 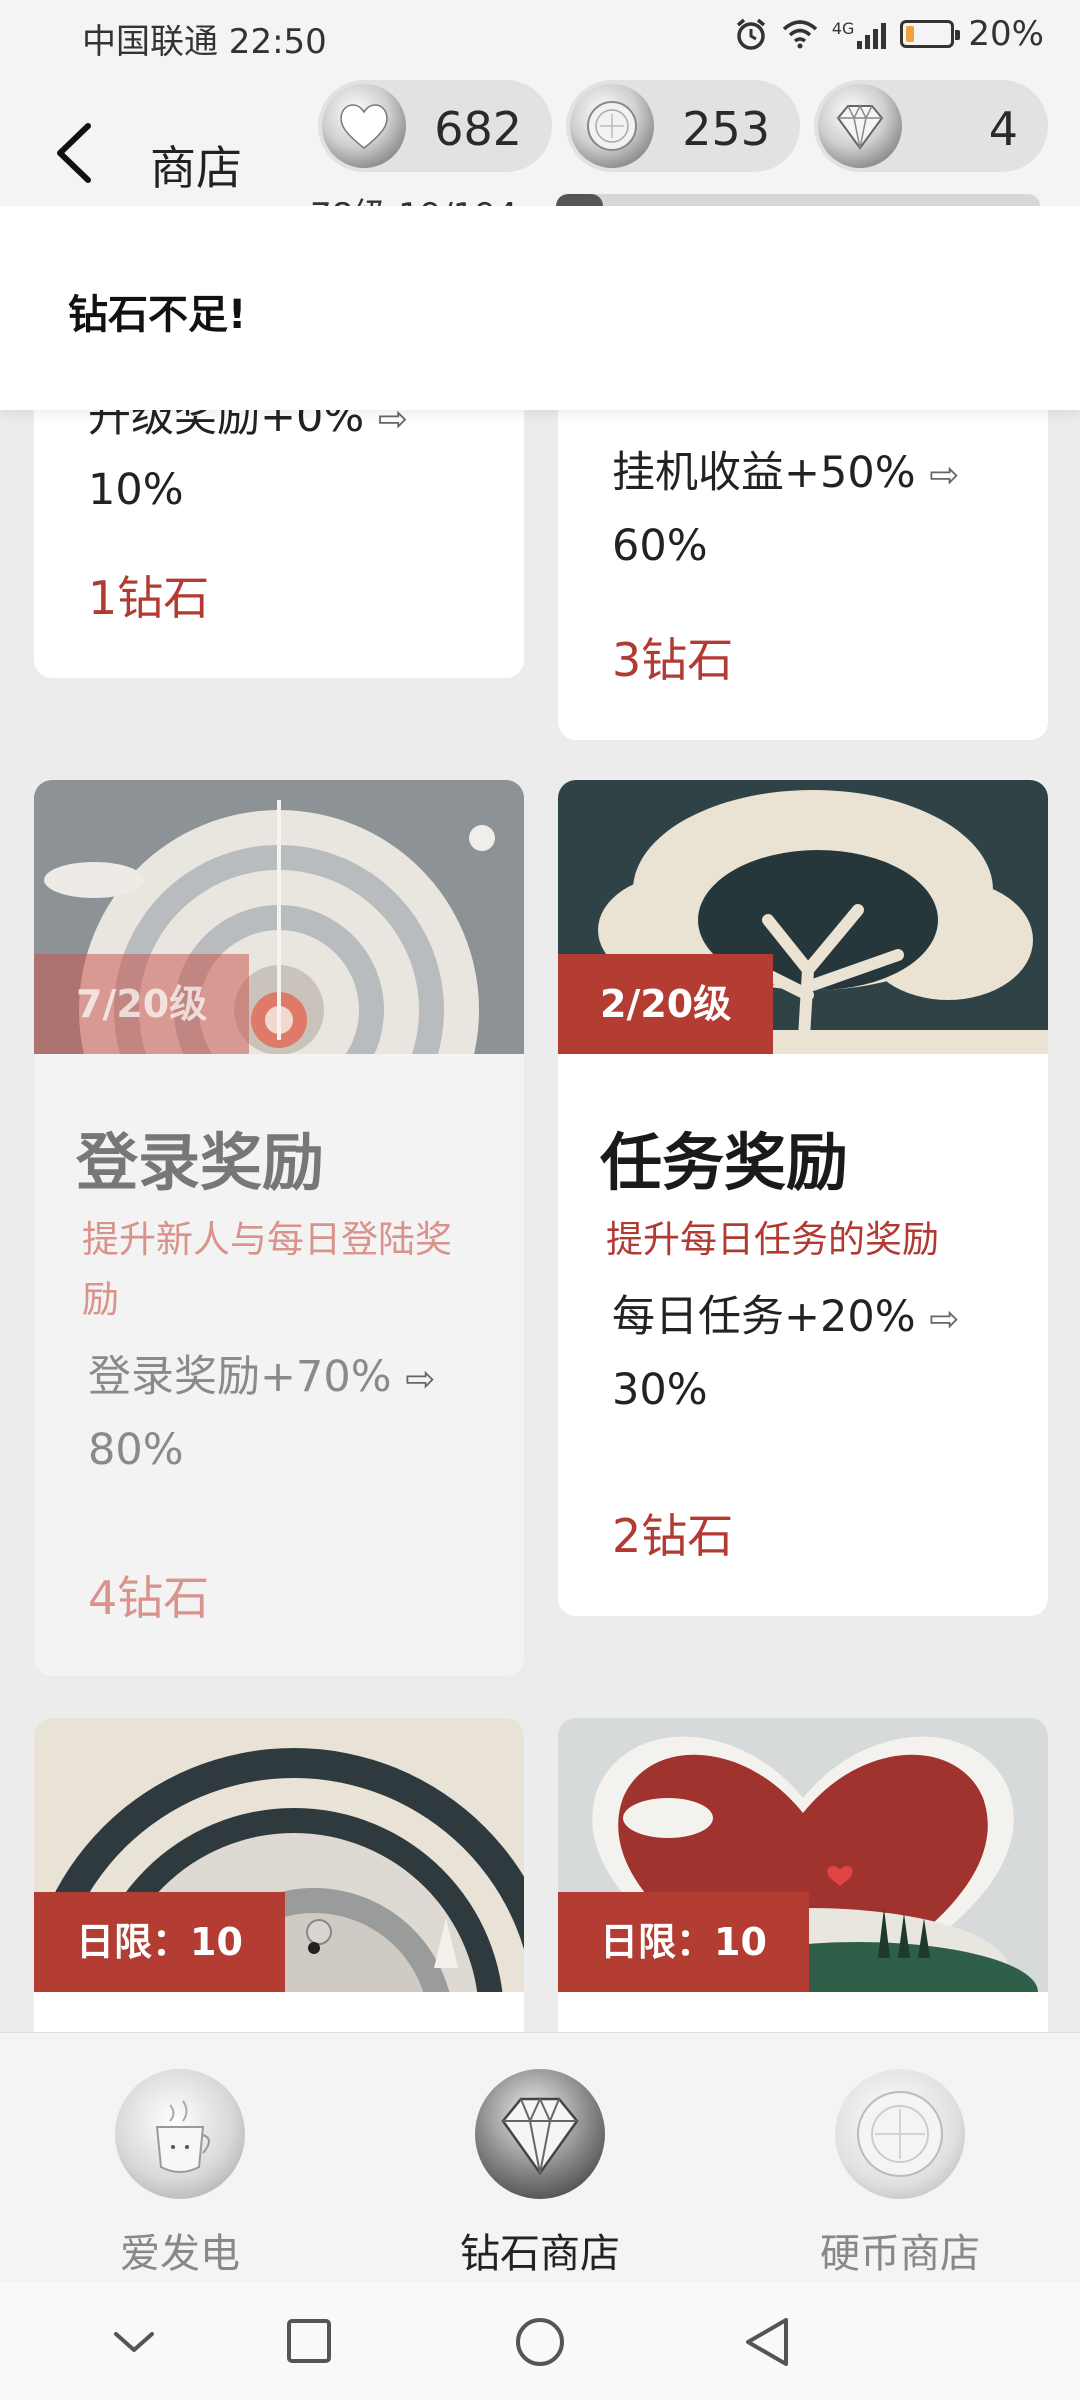 I want to click on wifi-icon, so click(x=799, y=34).